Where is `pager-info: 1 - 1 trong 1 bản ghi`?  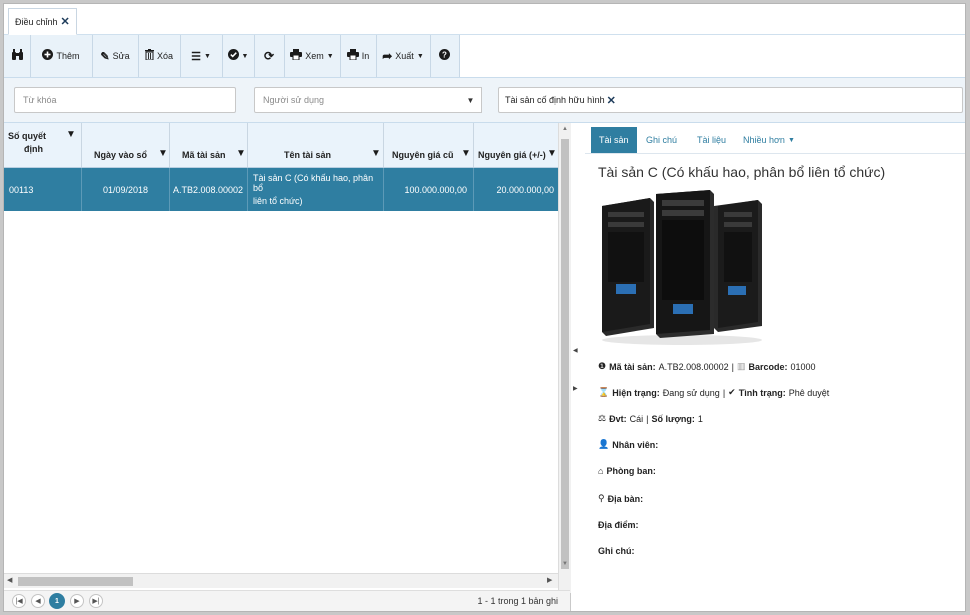 pager-info: 1 - 1 trong 1 bản ghi is located at coordinates (517, 601).